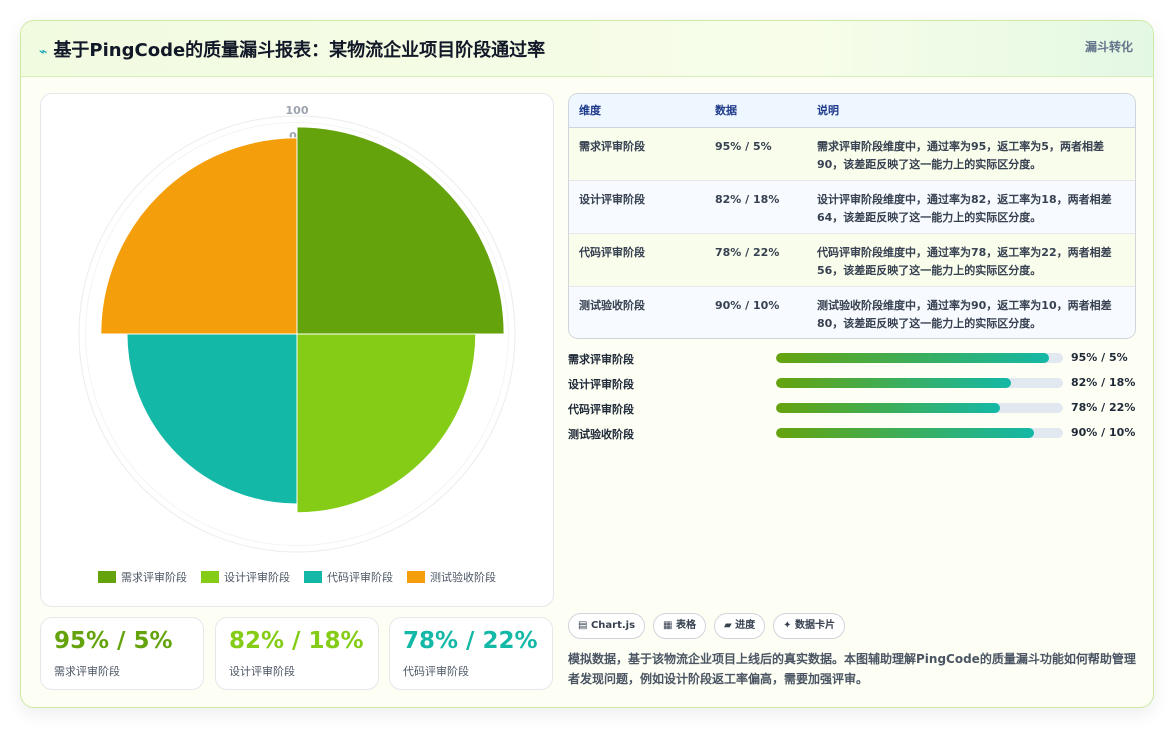 This screenshot has height=729, width=1174. I want to click on kpi-label: 设计评审阶段, so click(262, 671).